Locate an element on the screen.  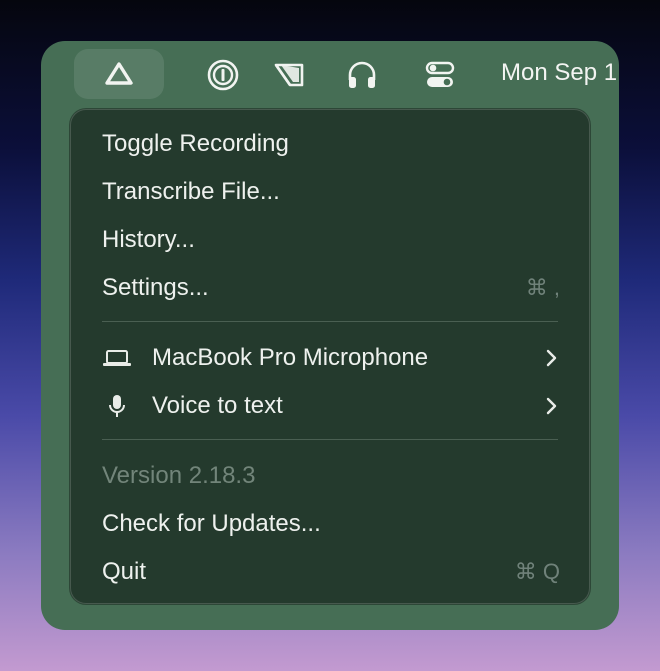
headphones-icon is located at coordinates (362, 75).